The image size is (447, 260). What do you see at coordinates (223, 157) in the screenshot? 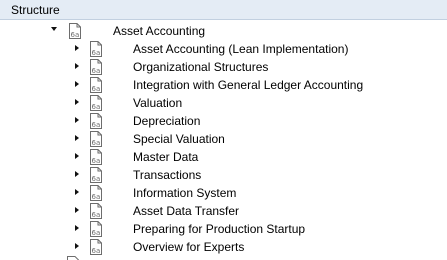
I see `tree-node-item: 6a Master Data` at bounding box center [223, 157].